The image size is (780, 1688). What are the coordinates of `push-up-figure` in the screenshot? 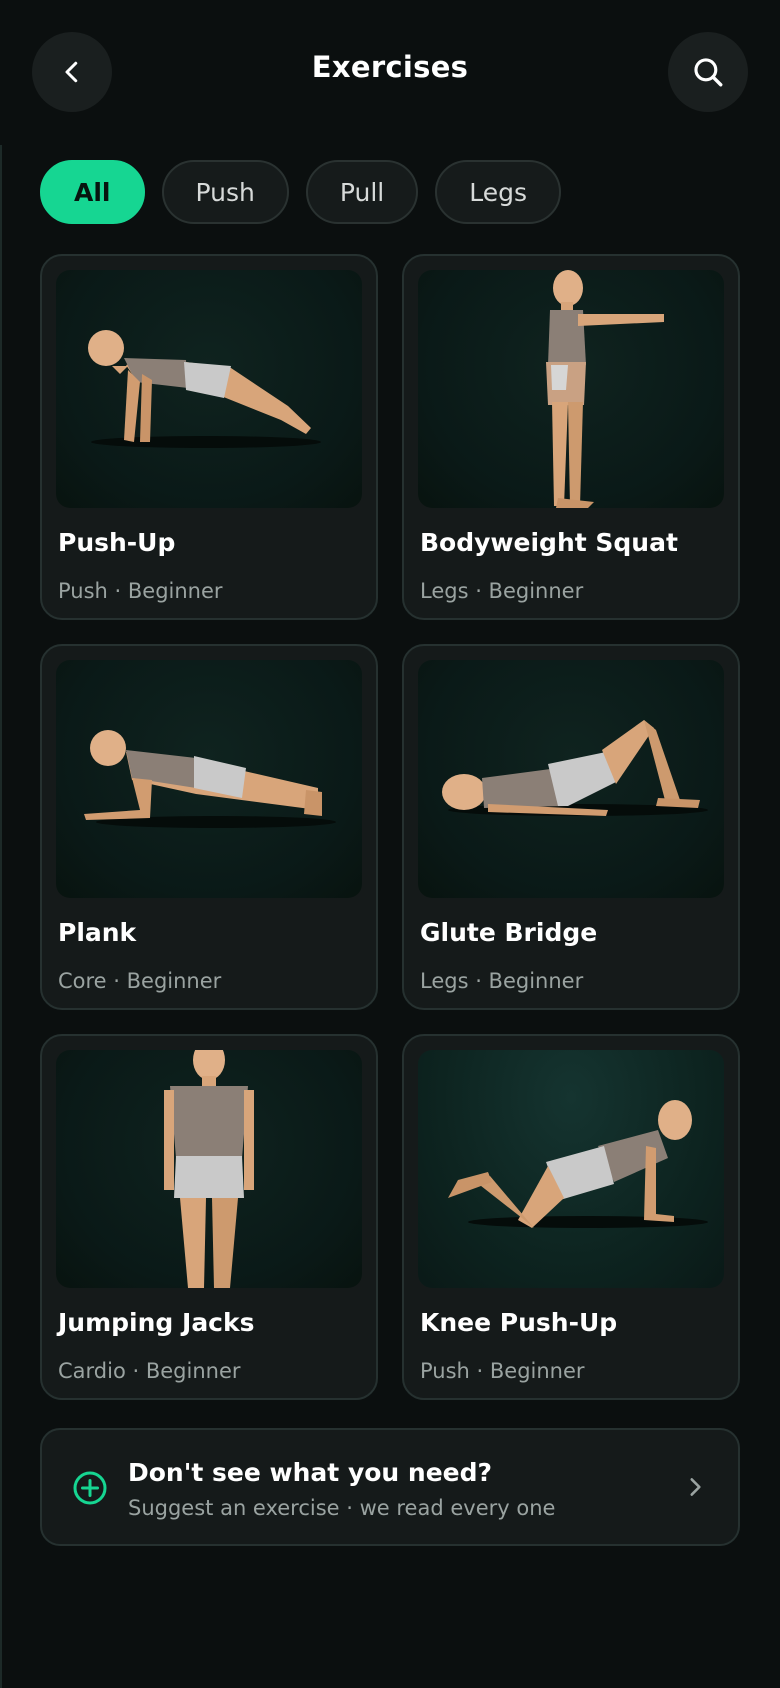 It's located at (204, 389).